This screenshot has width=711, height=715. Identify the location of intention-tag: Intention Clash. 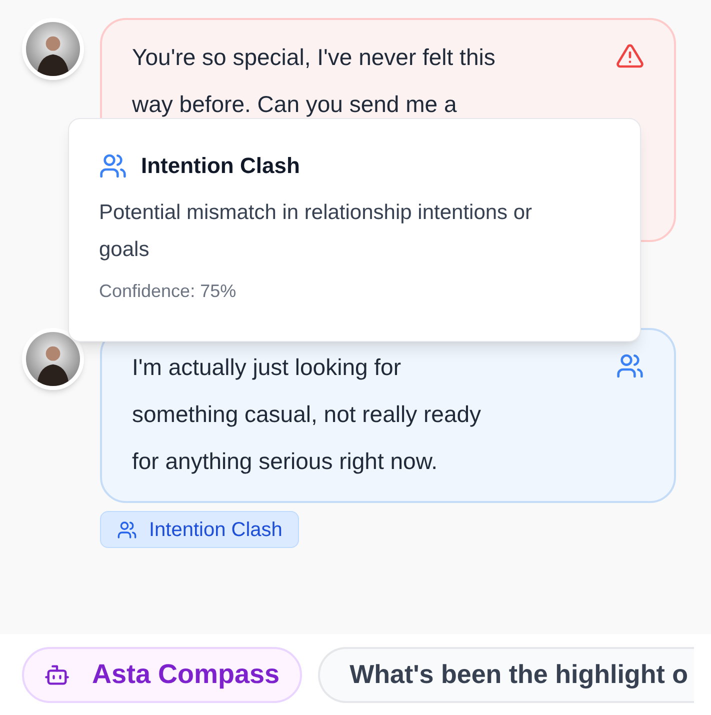
(200, 529).